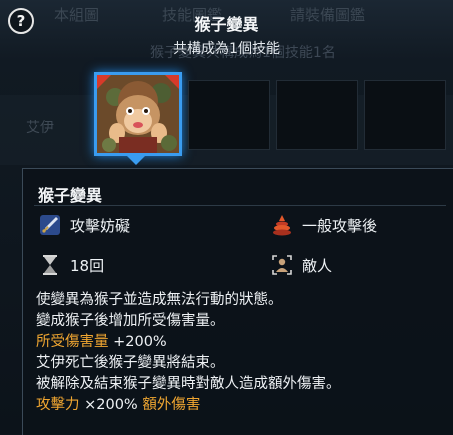 Image resolution: width=453 pixels, height=435 pixels. I want to click on bg-row-name: 艾伊, so click(40, 128).